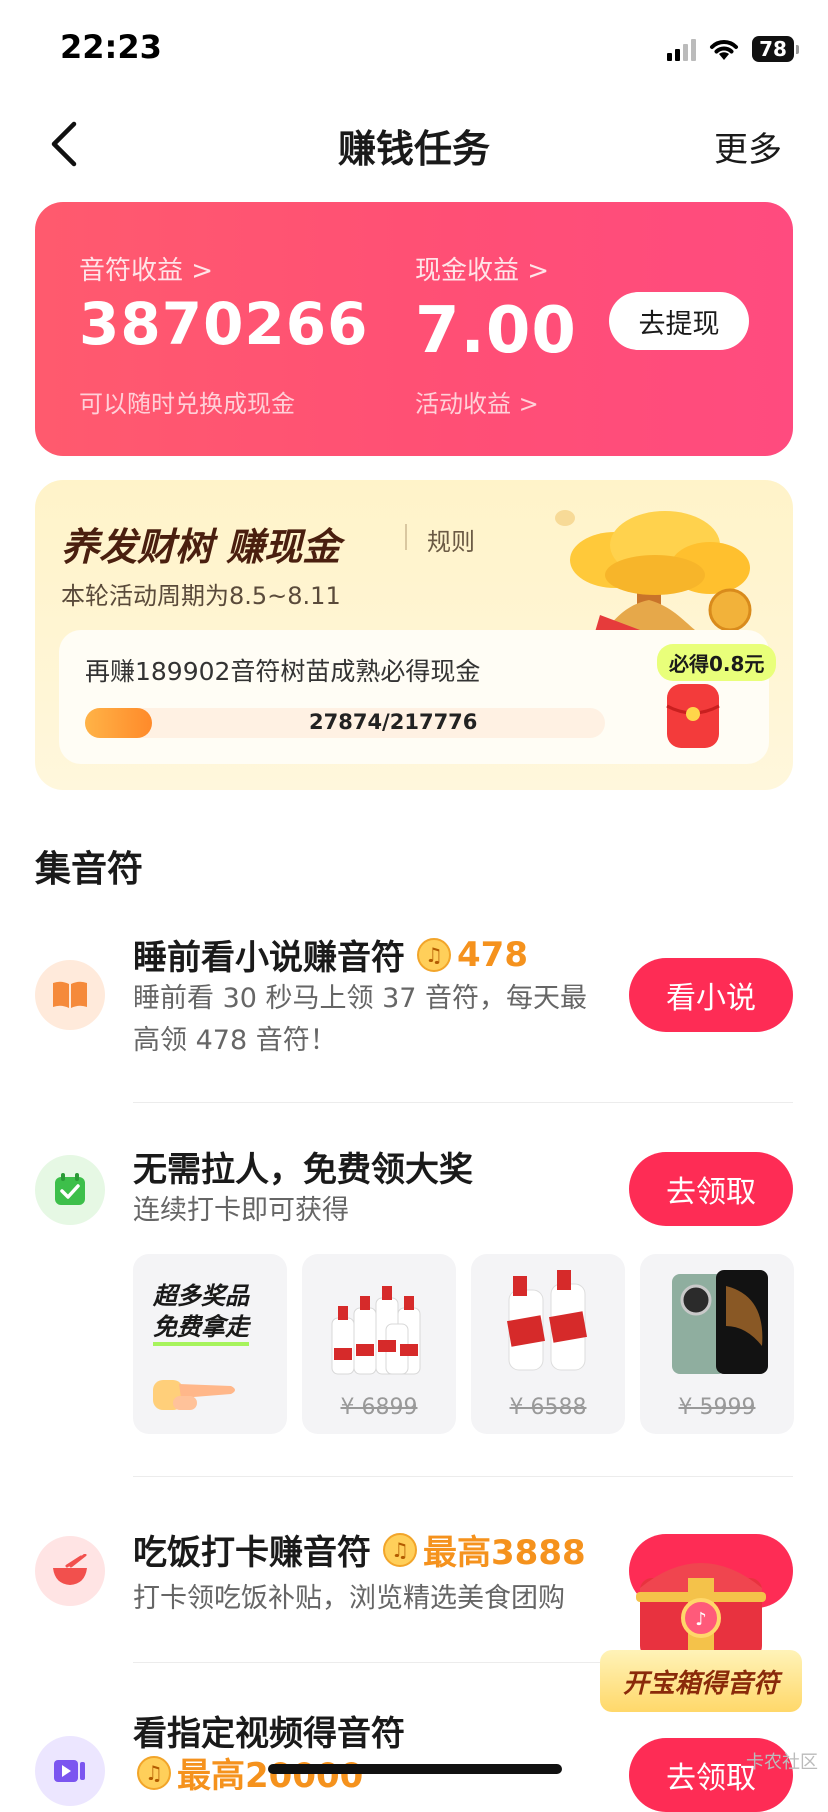 Image resolution: width=828 pixels, height=1812 pixels. I want to click on activity-earnings-link: 活动收益 >, so click(477, 401).